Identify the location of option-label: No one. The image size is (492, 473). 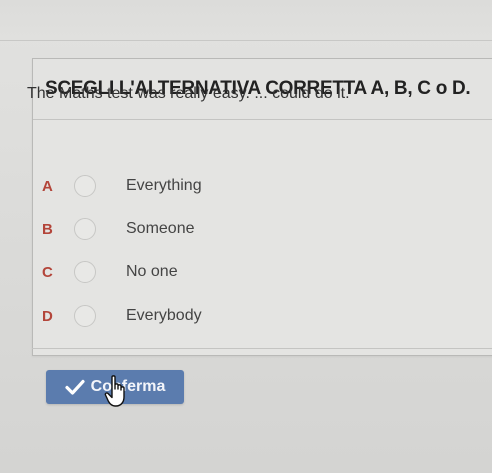
(152, 271).